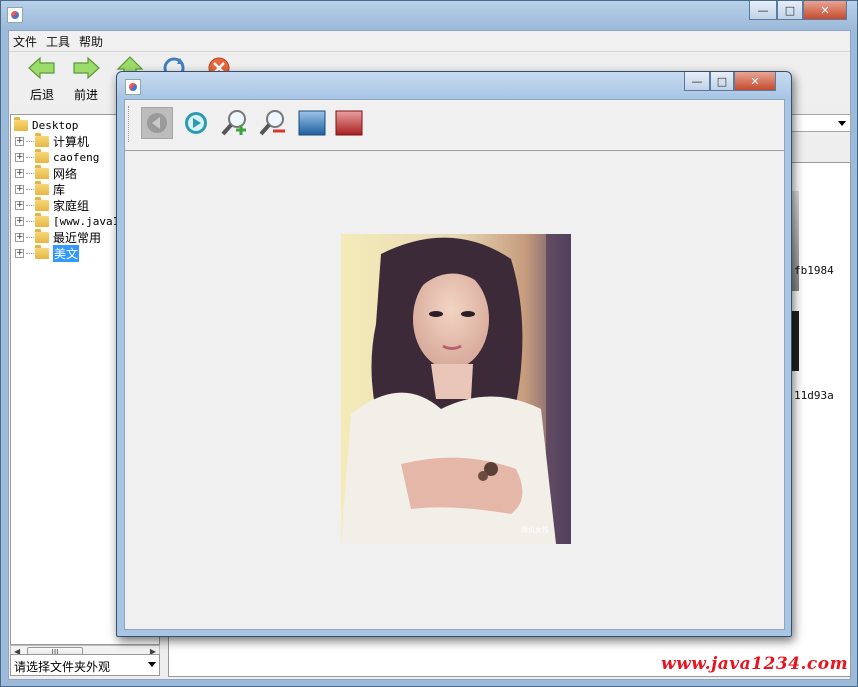  What do you see at coordinates (59, 189) in the screenshot?
I see `tree-item-label: 库` at bounding box center [59, 189].